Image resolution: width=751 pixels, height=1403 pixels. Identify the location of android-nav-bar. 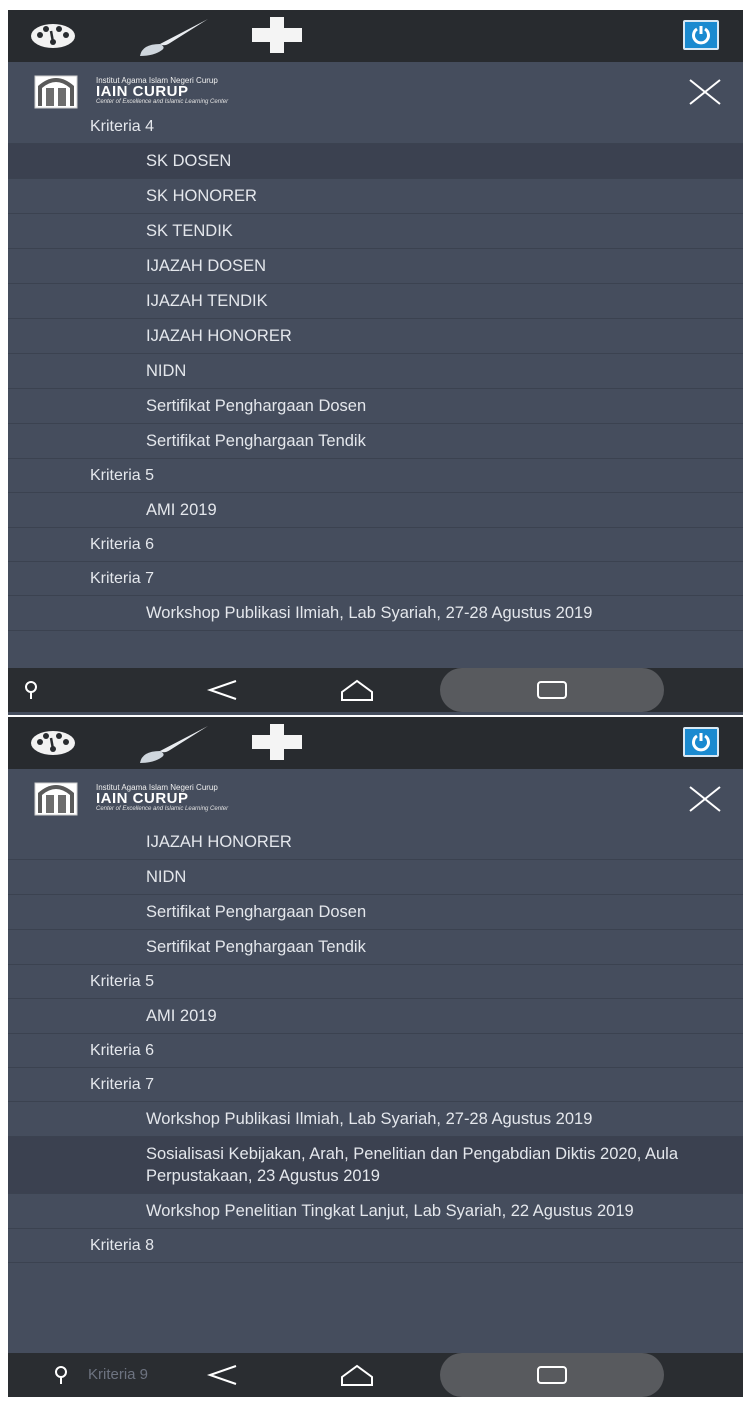
(375, 690).